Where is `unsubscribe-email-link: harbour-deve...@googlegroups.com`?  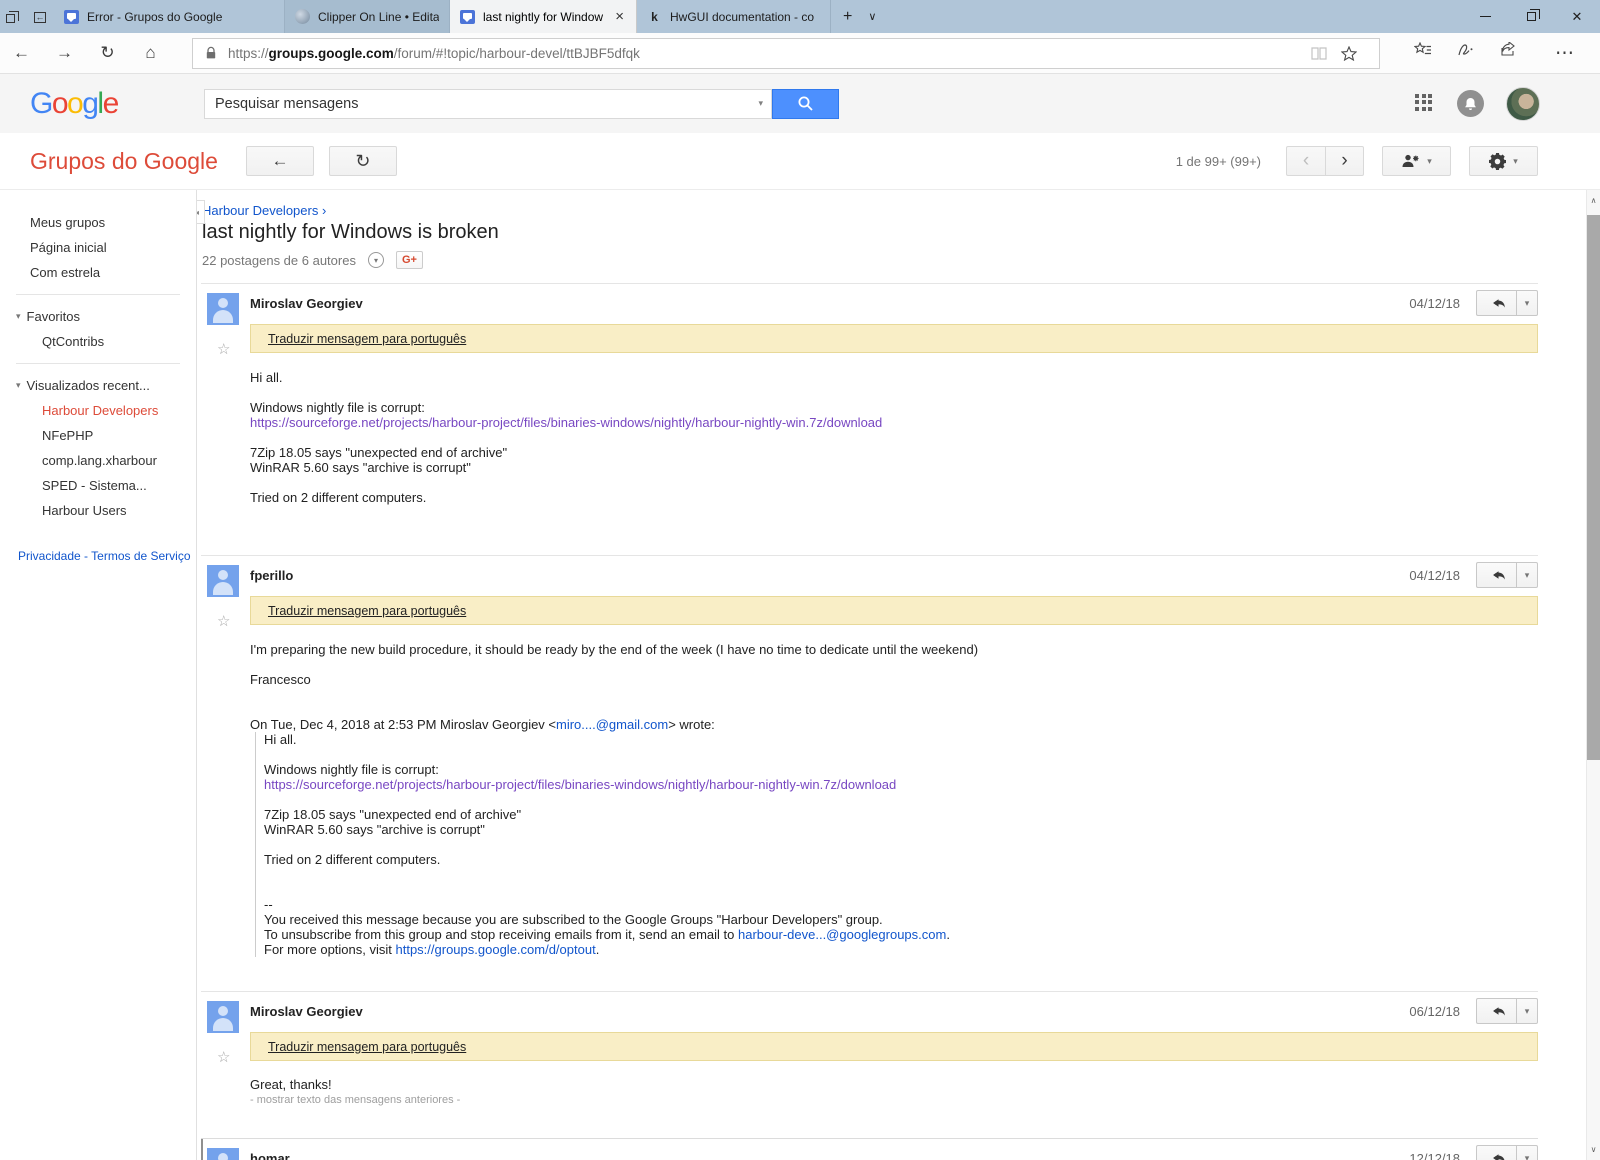
unsubscribe-email-link: harbour-deve...@googlegroups.com is located at coordinates (842, 934).